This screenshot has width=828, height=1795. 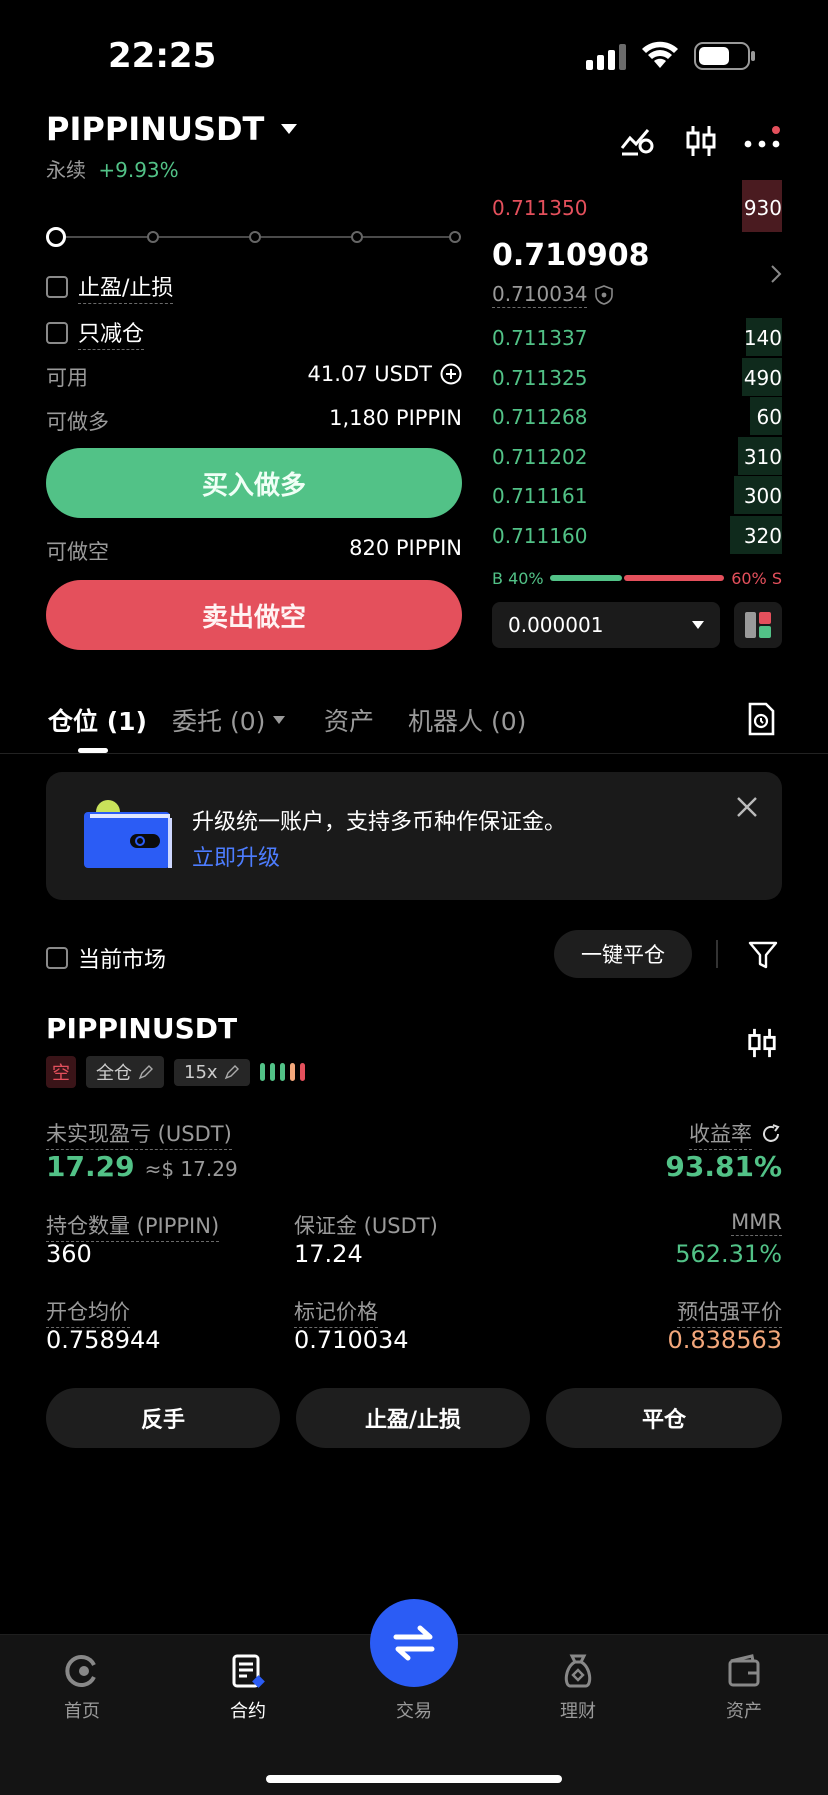 I want to click on tab-bots: 机器人 (0), so click(x=467, y=720).